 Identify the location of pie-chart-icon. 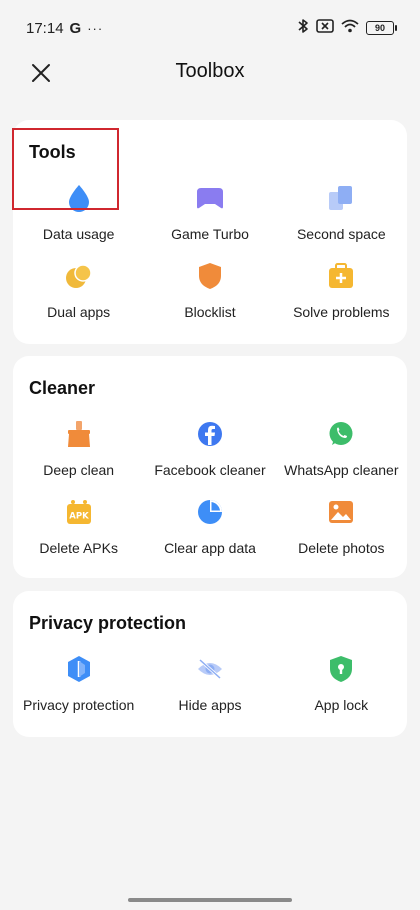
(210, 512).